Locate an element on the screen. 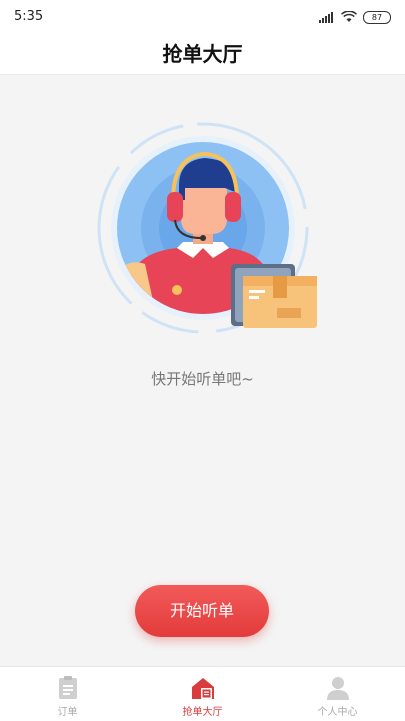 Image resolution: width=405 pixels, height=721 pixels. tab-orders-label: 订单 is located at coordinates (67, 712).